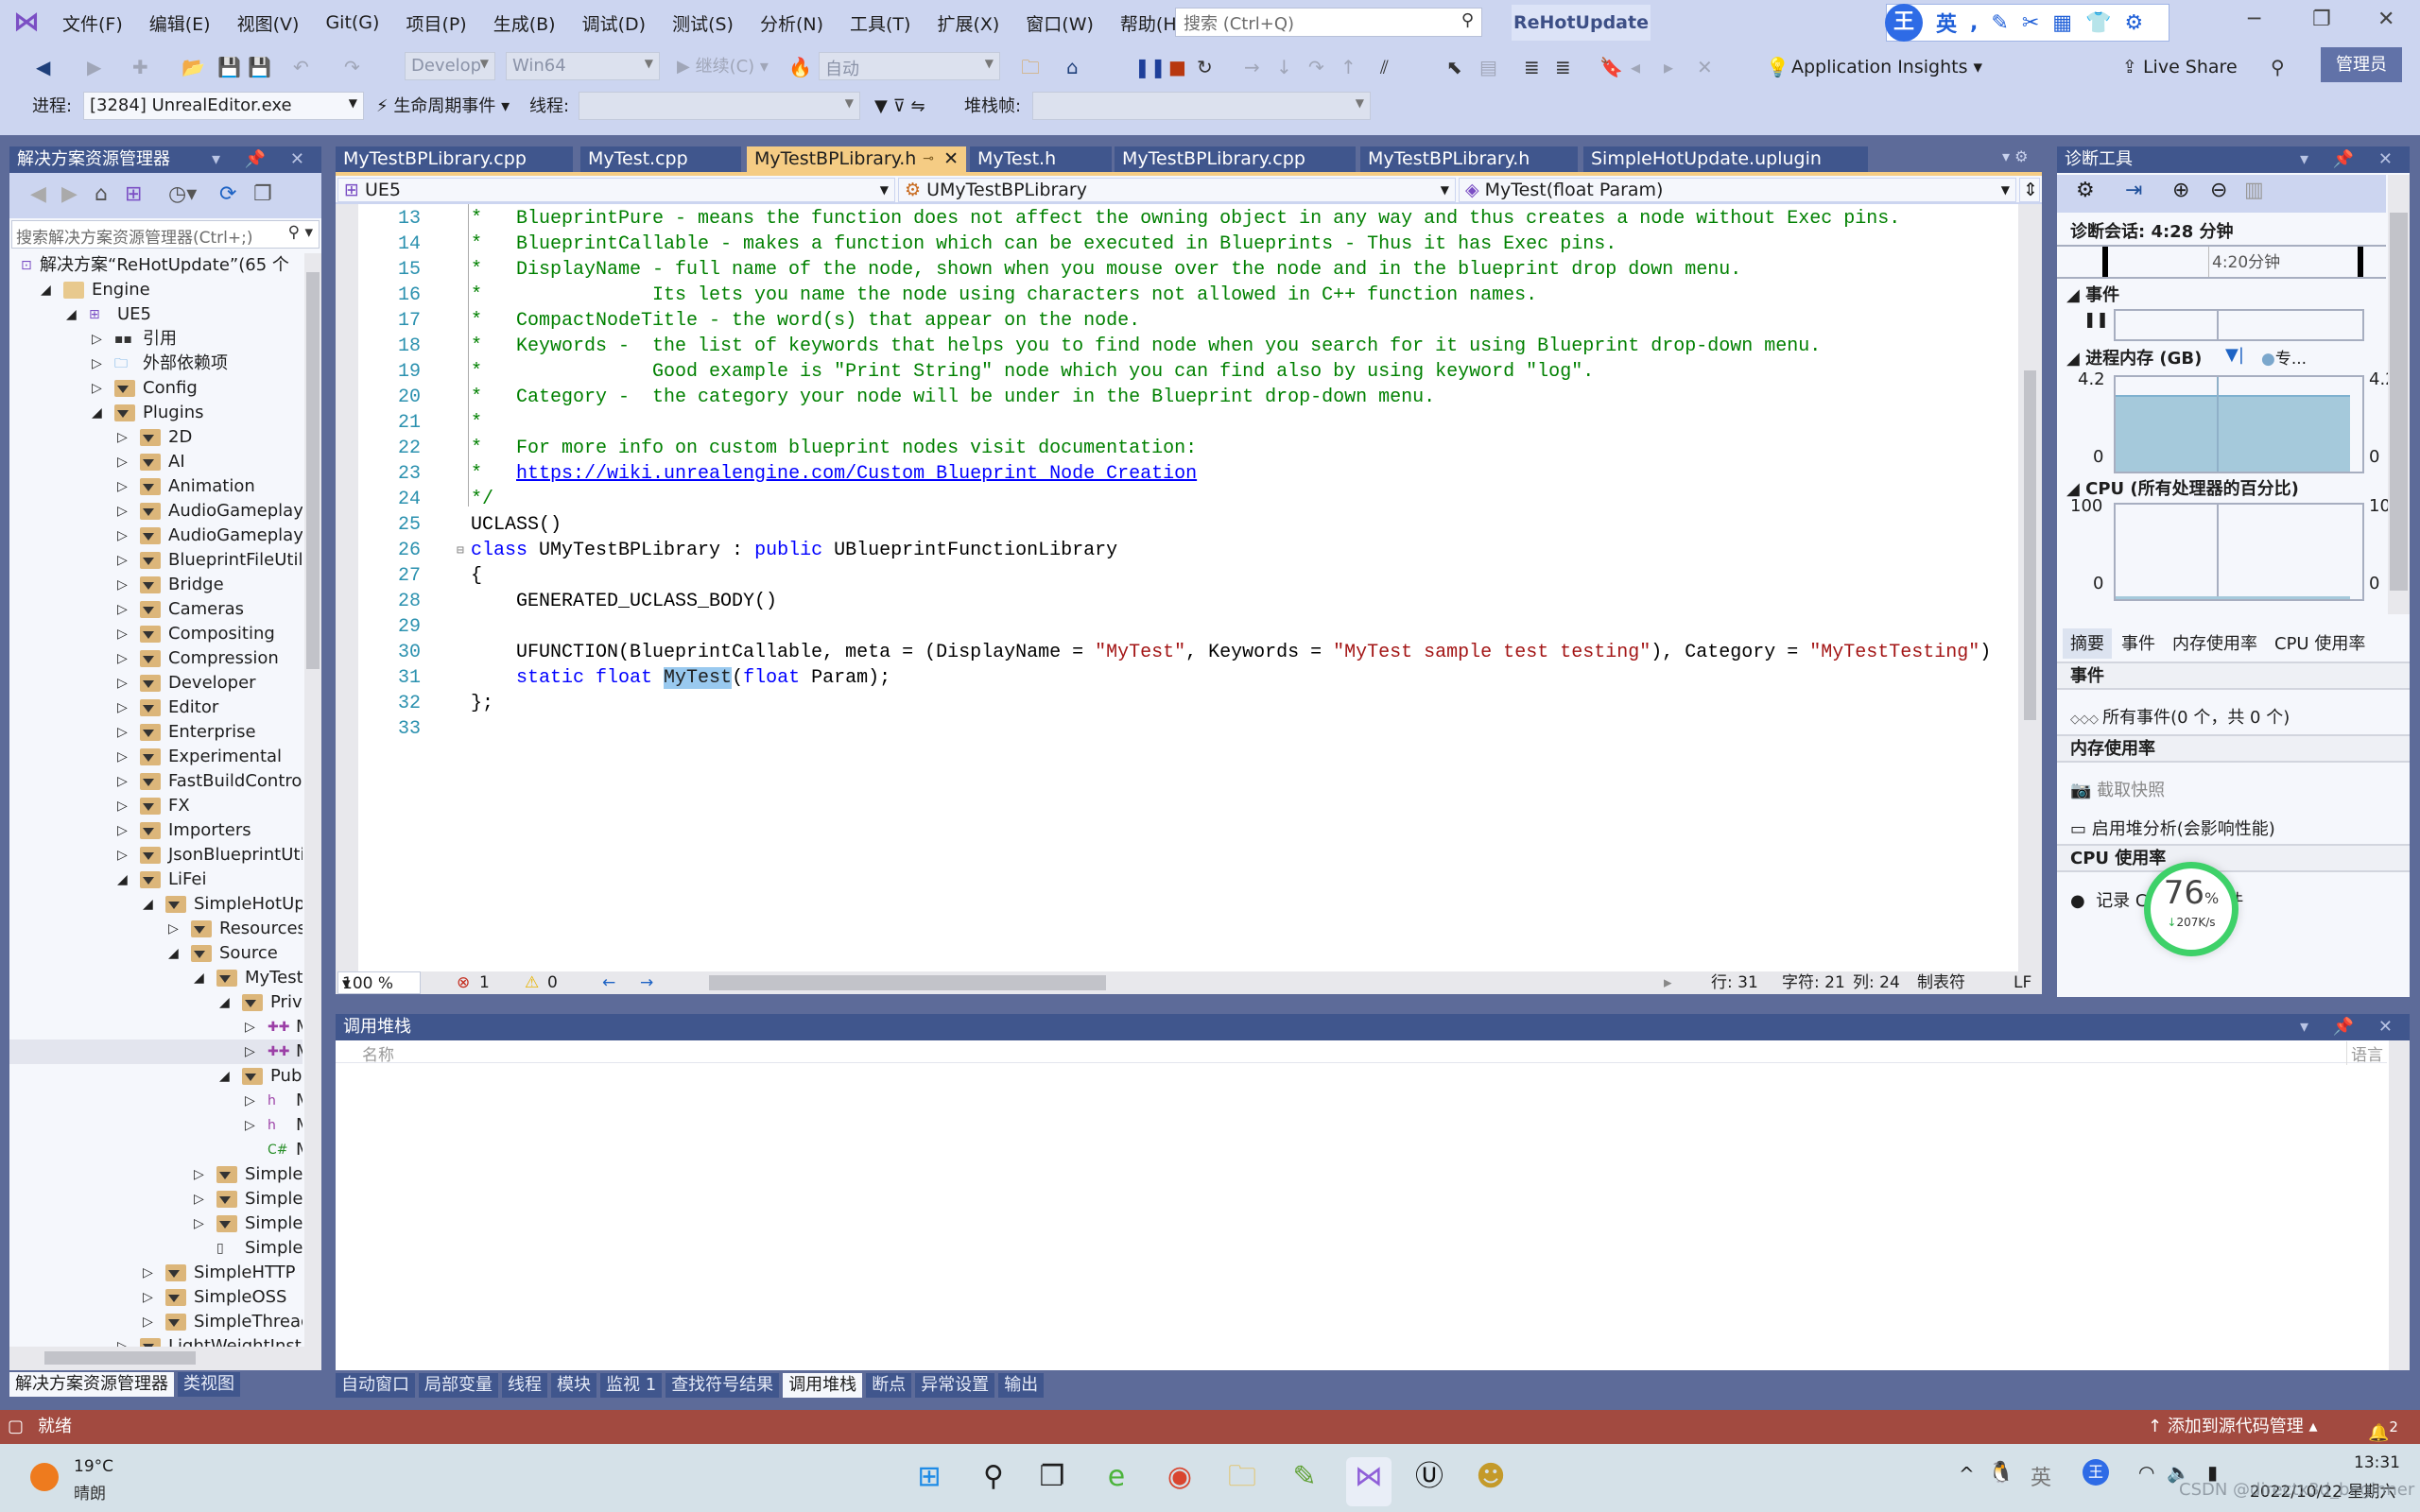 The width and height of the screenshot is (2420, 1512). Describe the element at coordinates (155, 1150) in the screenshot. I see `tree-item: C# MyT` at that location.